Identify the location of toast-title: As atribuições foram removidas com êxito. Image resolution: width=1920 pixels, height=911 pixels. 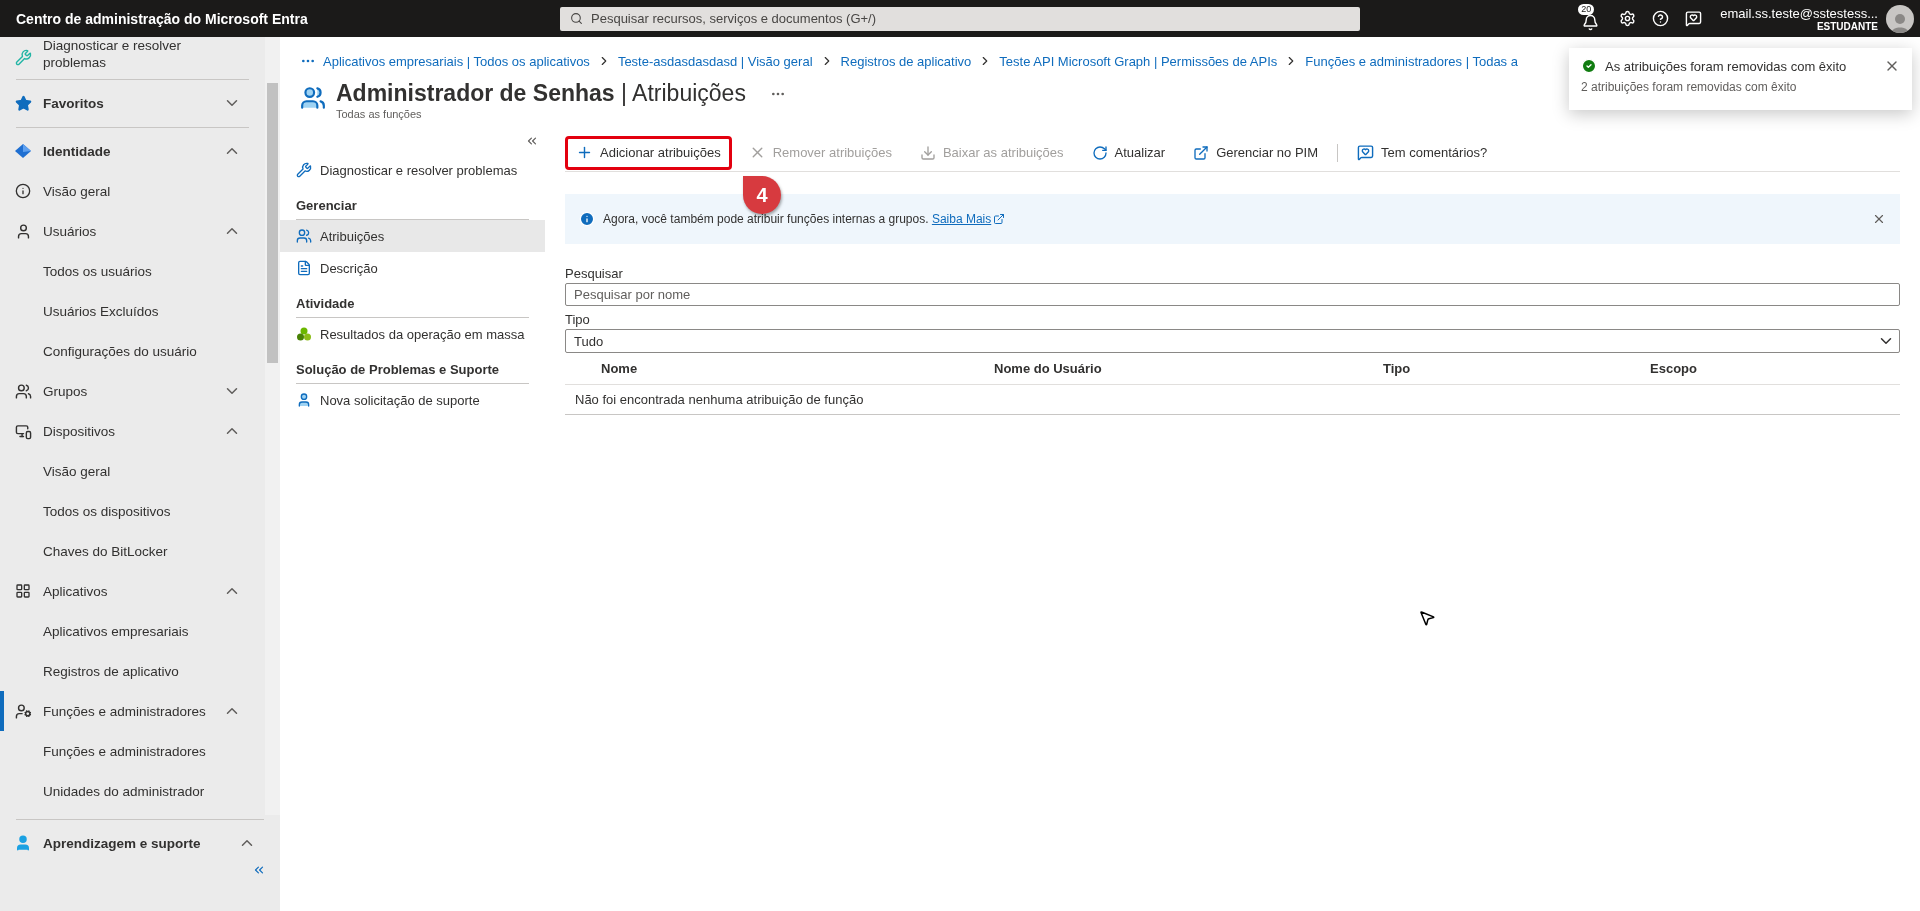
(1726, 66).